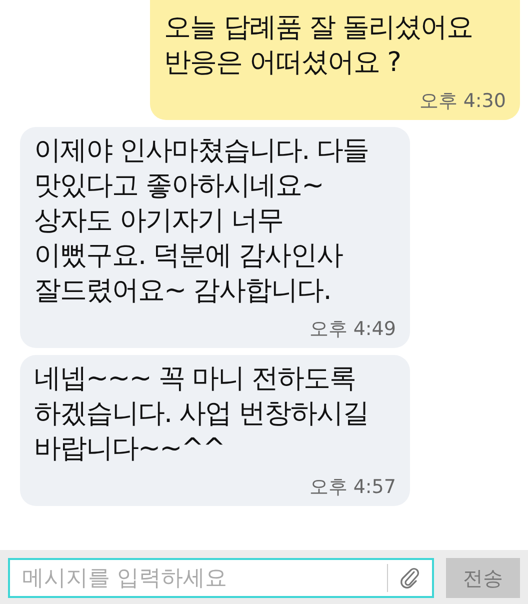 The width and height of the screenshot is (528, 604). I want to click on message-input: 메시지를 입력하세요, so click(198, 578).